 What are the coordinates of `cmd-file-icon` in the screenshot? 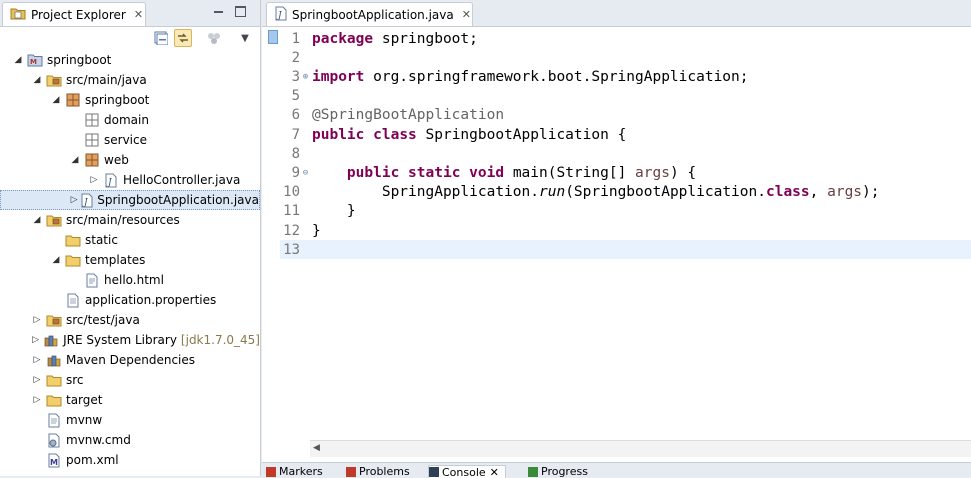 It's located at (54, 440).